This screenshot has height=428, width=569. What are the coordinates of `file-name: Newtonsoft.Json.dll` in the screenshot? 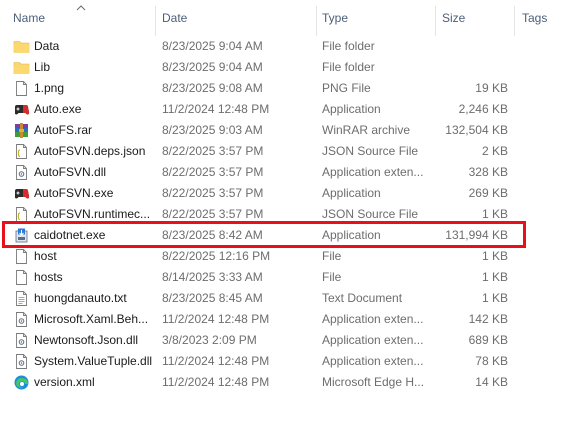 It's located at (86, 340).